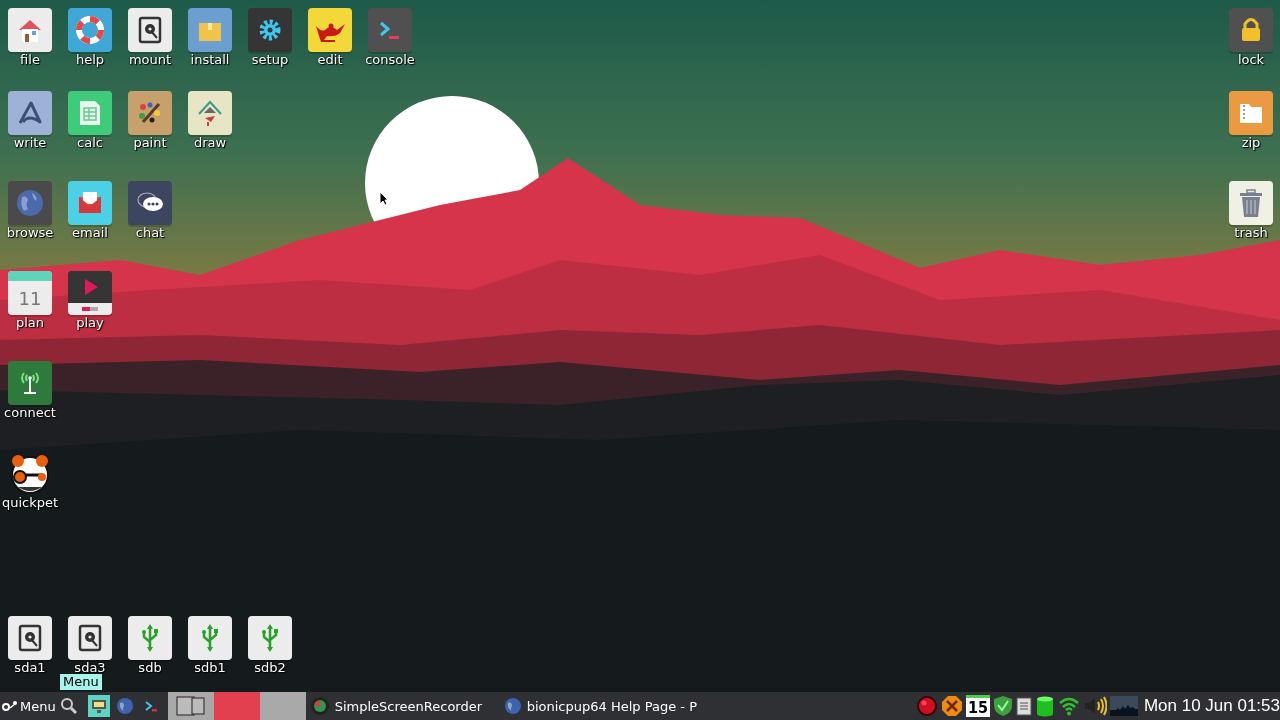 This screenshot has height=720, width=1280. I want to click on terminal-icon, so click(390, 30).